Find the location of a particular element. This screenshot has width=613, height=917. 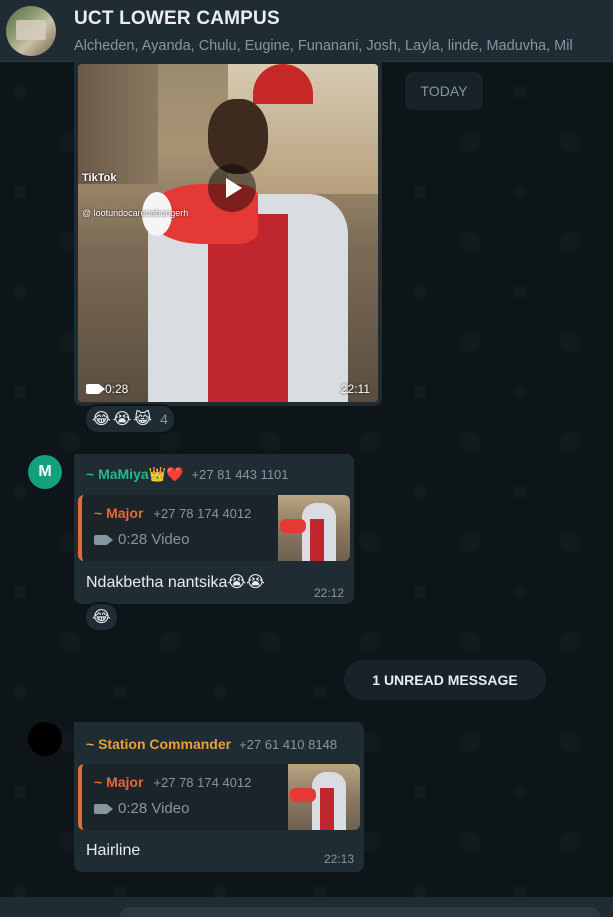

compose-bar is located at coordinates (306, 907).